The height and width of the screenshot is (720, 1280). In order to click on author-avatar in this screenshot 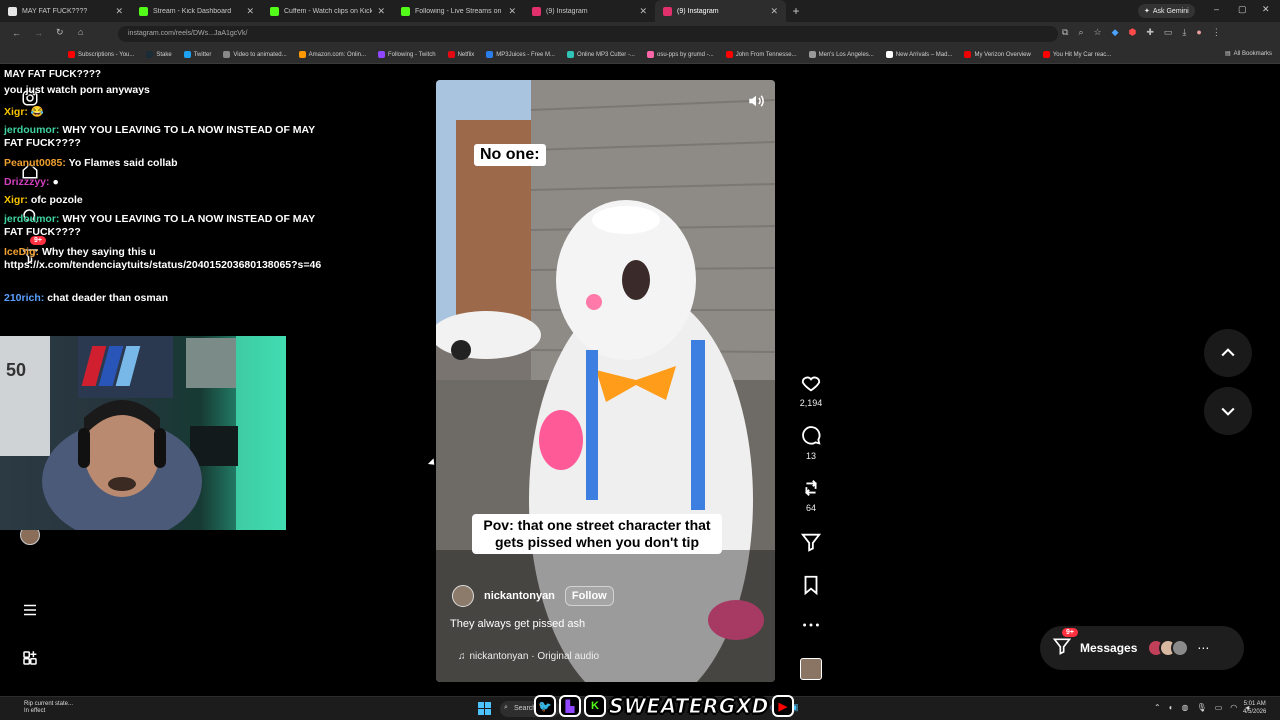, I will do `click(463, 596)`.